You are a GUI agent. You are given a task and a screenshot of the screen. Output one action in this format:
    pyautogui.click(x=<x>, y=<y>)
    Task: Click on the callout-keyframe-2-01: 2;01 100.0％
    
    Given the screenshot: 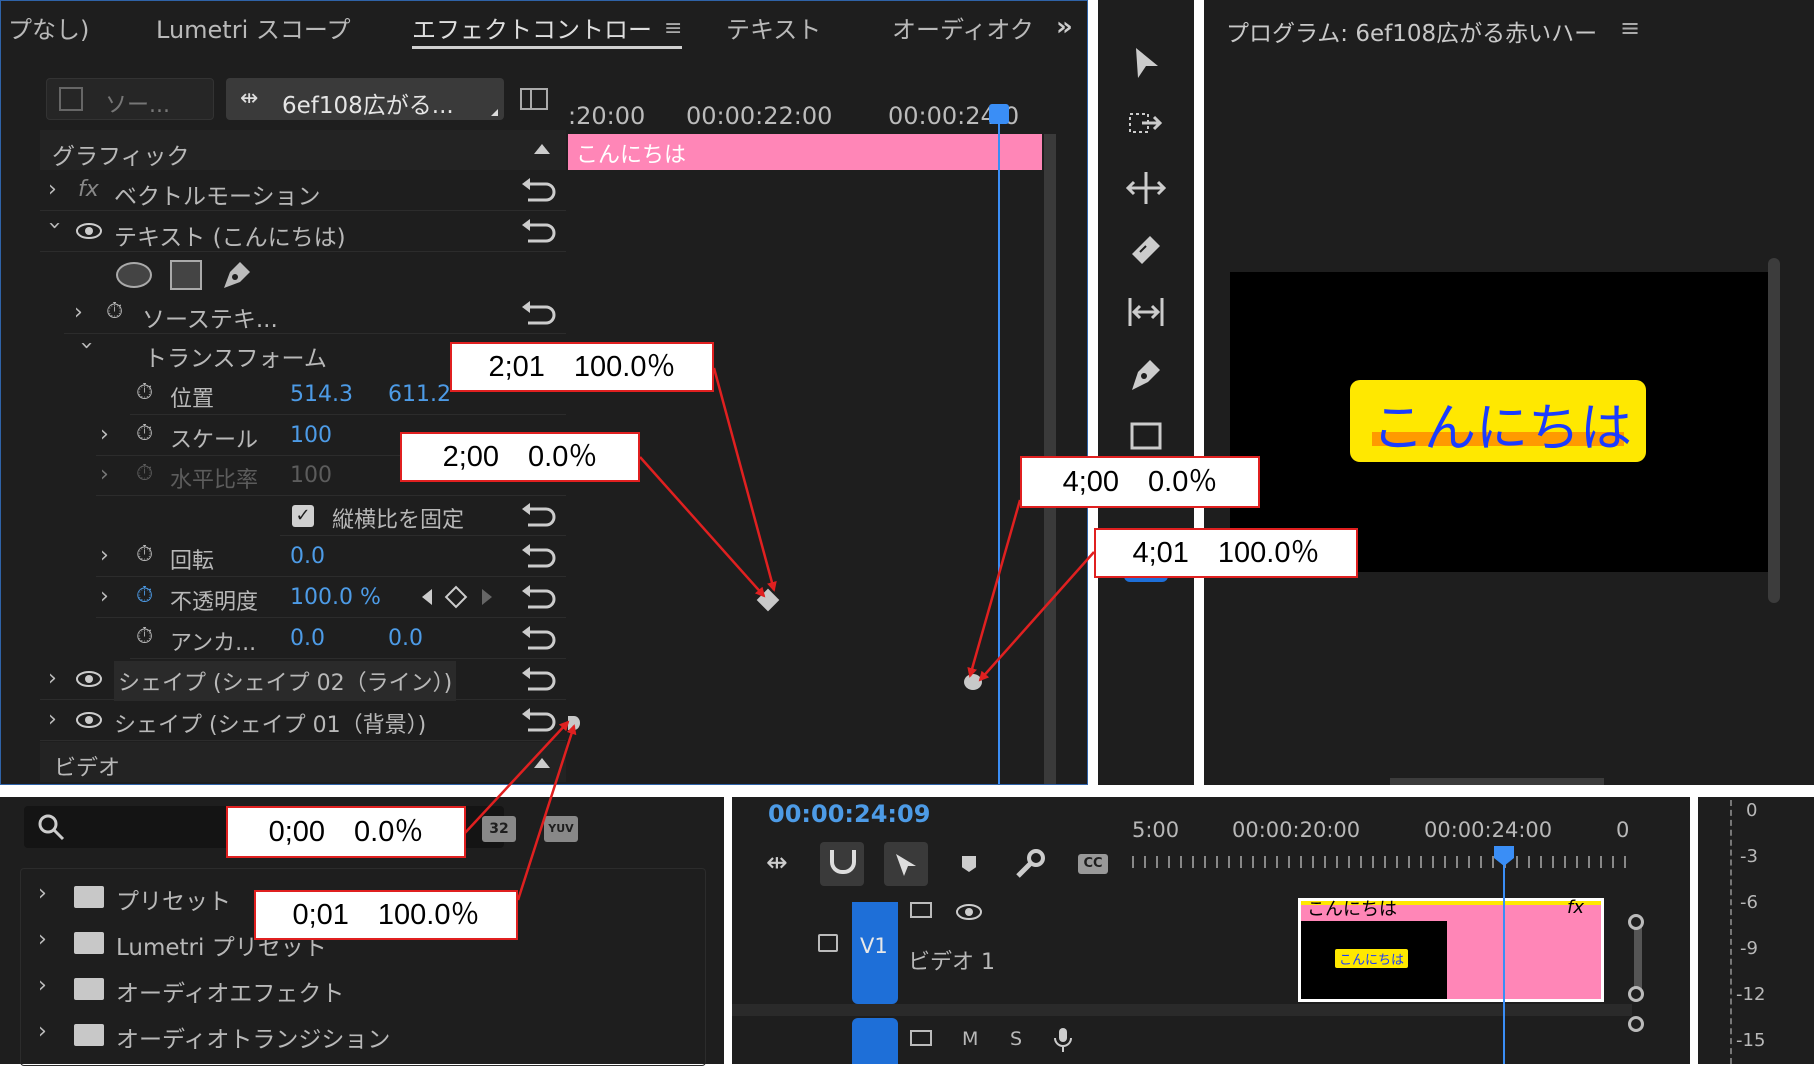 What is the action you would take?
    pyautogui.click(x=582, y=367)
    